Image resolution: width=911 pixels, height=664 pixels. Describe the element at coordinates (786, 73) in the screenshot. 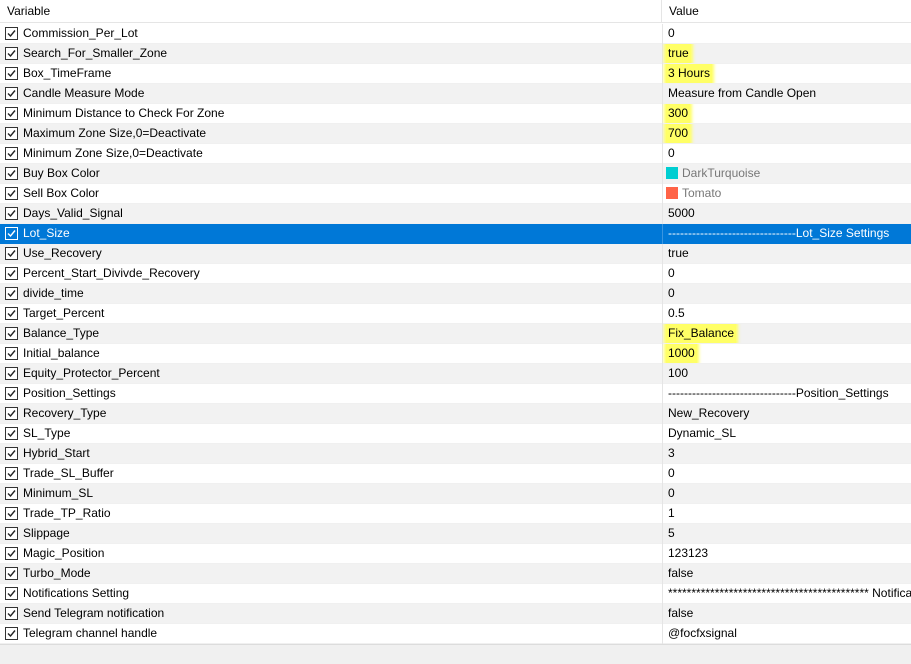

I see `value-cell: 3 Hours` at that location.